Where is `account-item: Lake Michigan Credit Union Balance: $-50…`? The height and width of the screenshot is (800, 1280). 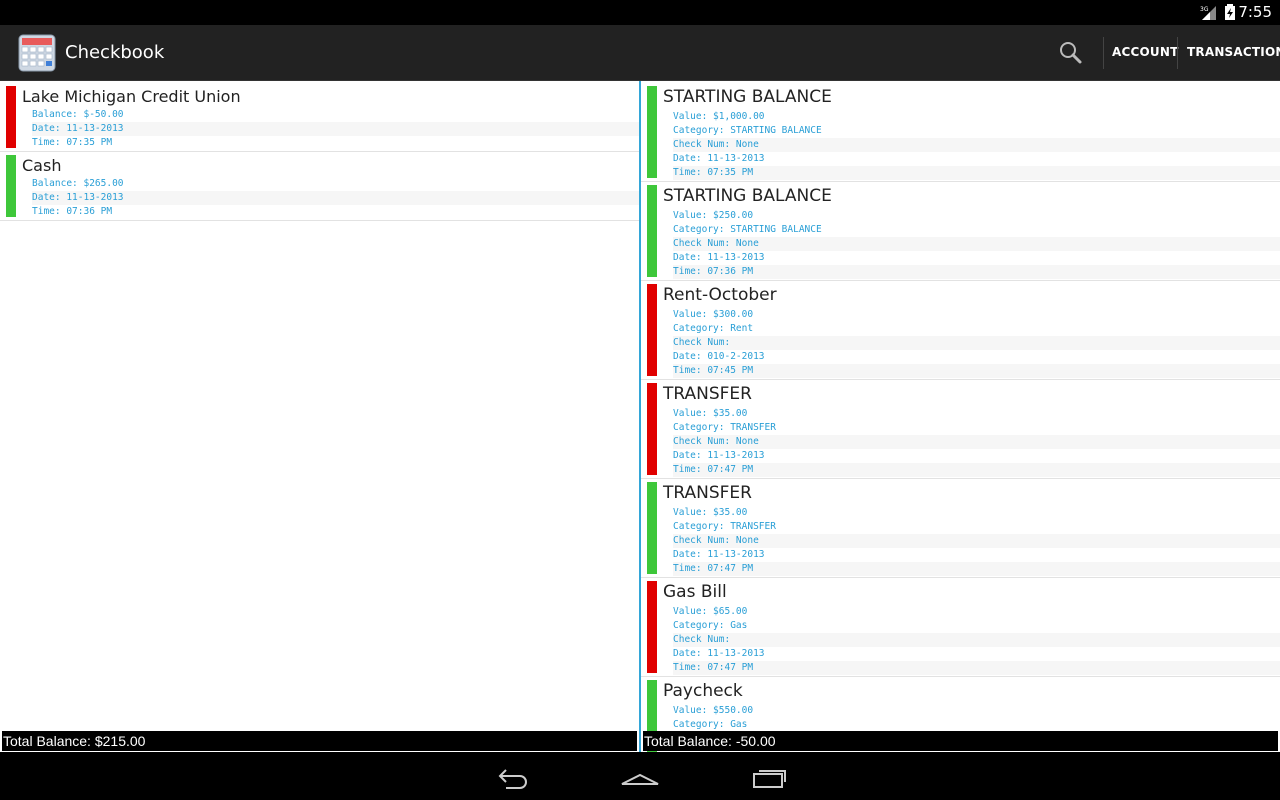
account-item: Lake Michigan Credit Union Balance: $-50… is located at coordinates (319, 117).